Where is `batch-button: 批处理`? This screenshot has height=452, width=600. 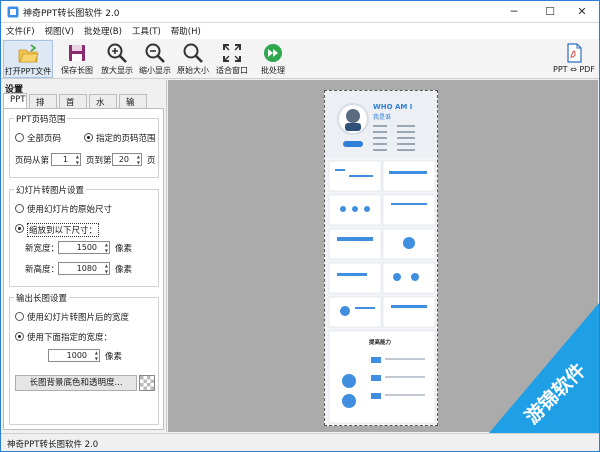
batch-button: 批处理 is located at coordinates (273, 59).